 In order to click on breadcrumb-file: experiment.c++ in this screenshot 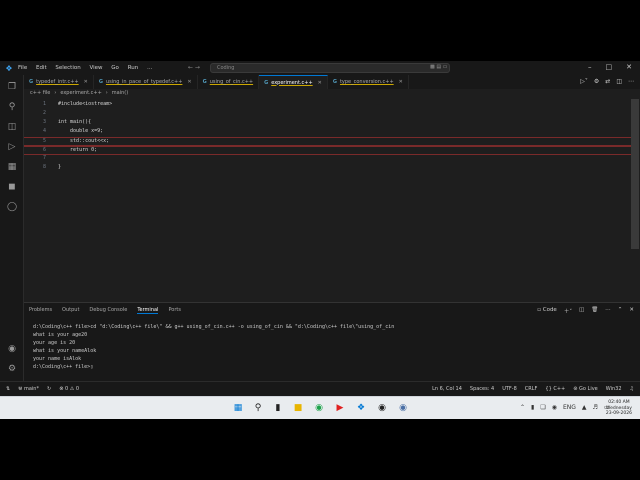, I will do `click(80, 93)`.